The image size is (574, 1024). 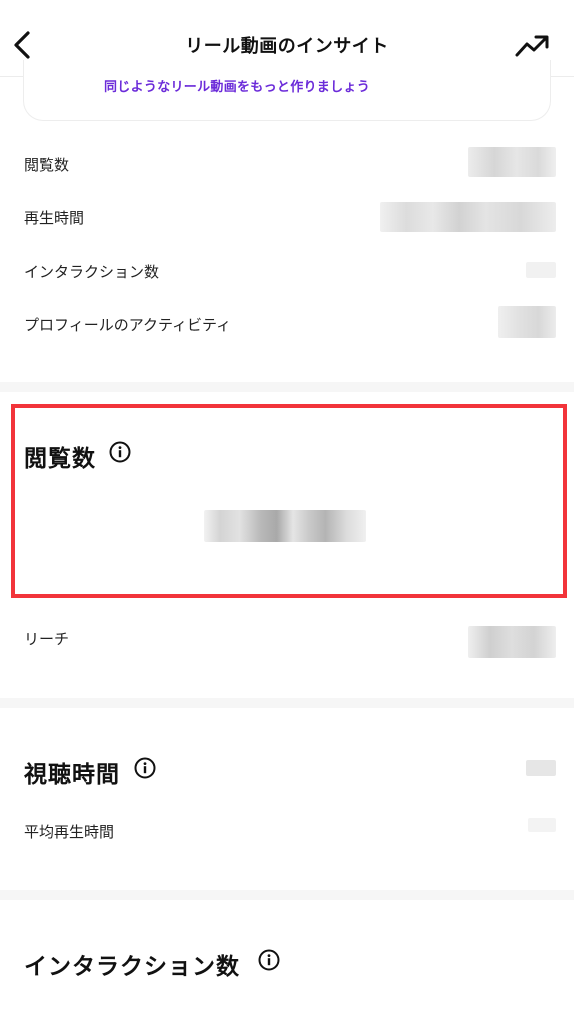 I want to click on overview-profile-activity-value-redacted, so click(x=527, y=322).